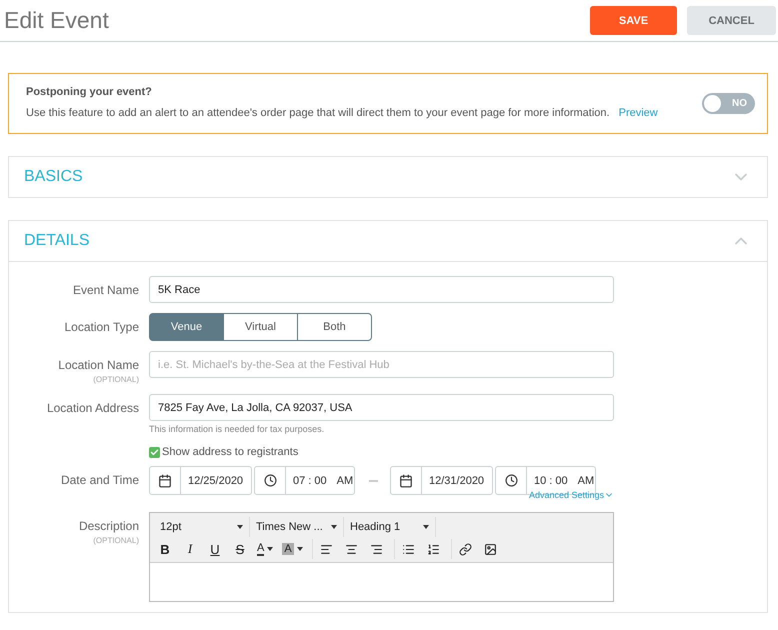 The width and height of the screenshot is (778, 630). I want to click on field-label: Date and Time, so click(99, 480).